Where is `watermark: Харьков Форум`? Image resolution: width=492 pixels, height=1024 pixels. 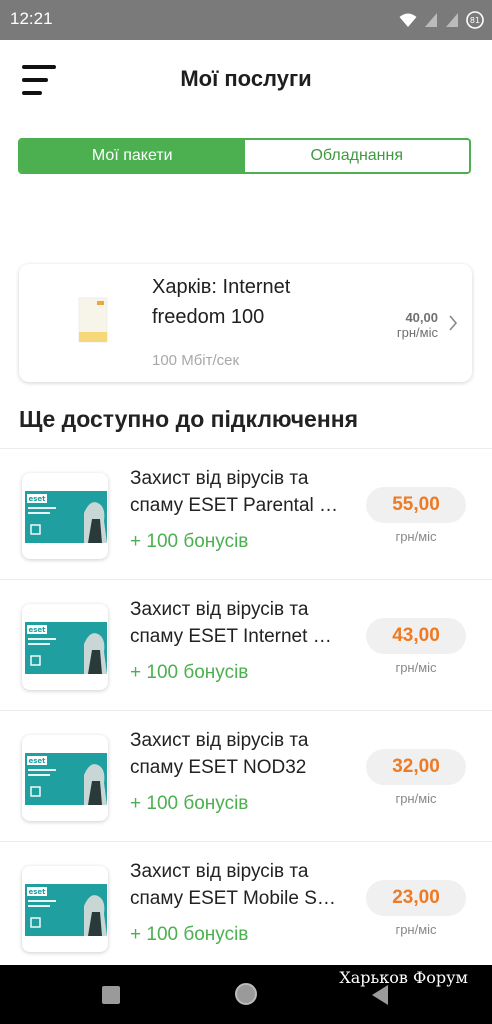 watermark: Харьков Форум is located at coordinates (403, 977).